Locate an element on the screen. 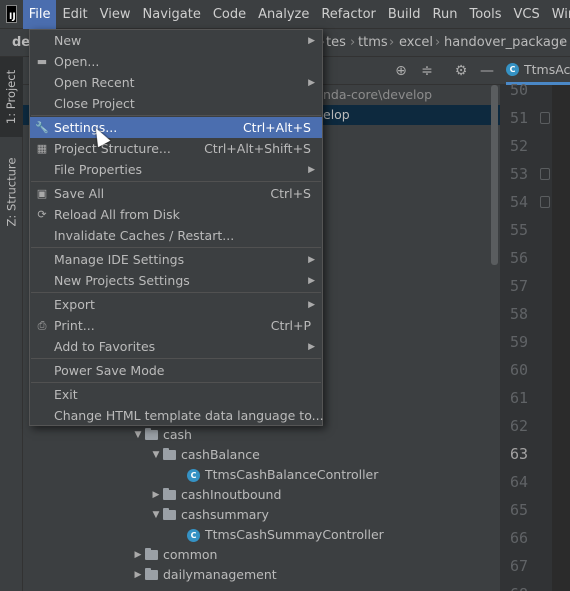 The height and width of the screenshot is (591, 570). menu-item-settings: 🔧 Settings... Ctrl+Alt+S is located at coordinates (176, 127).